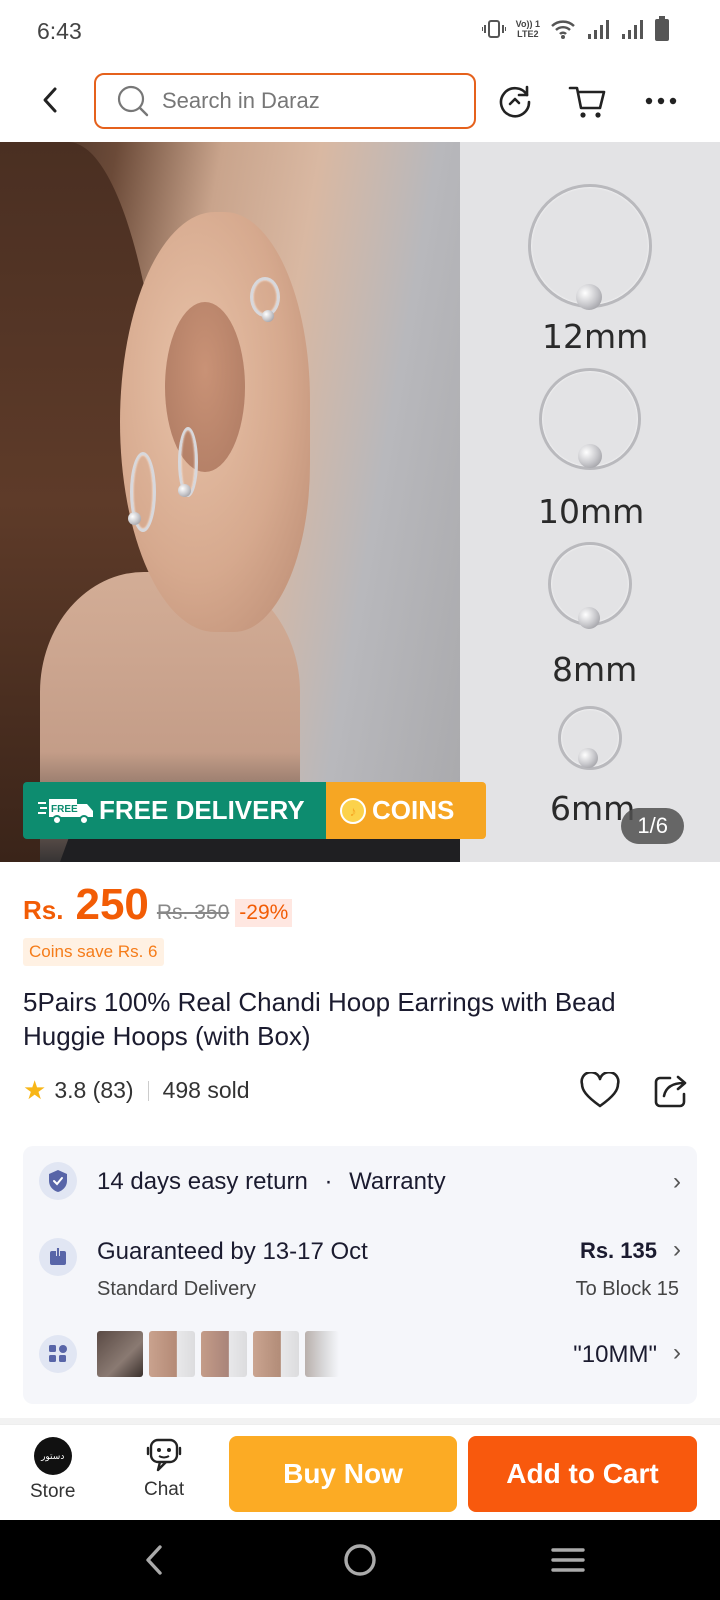 This screenshot has height=1600, width=720. I want to click on free-delivery-badge: FREE FREE DELIVERY, so click(174, 810).